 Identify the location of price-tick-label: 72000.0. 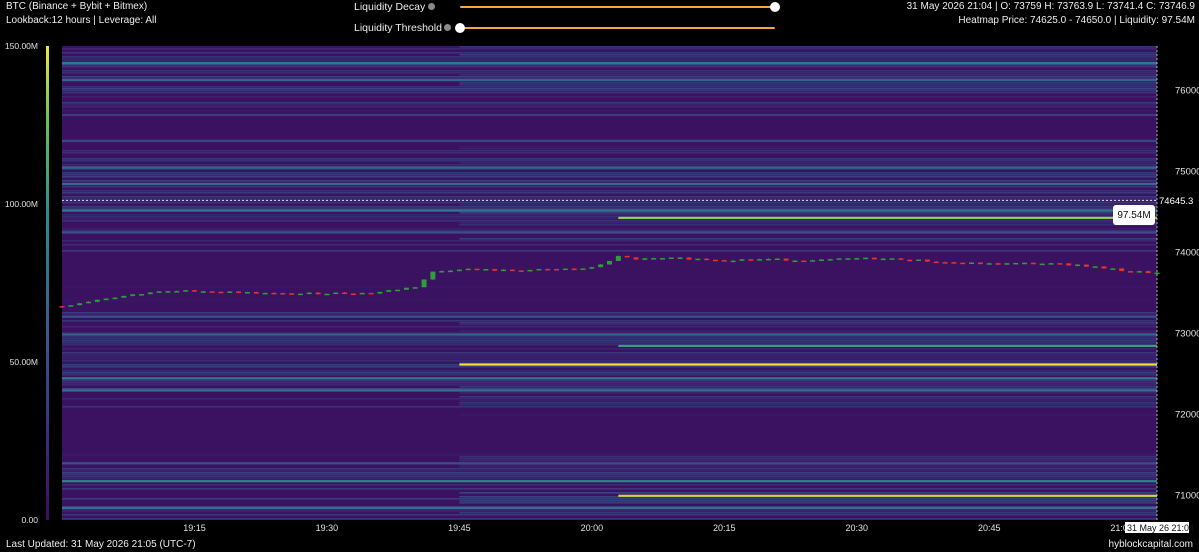
(1187, 415).